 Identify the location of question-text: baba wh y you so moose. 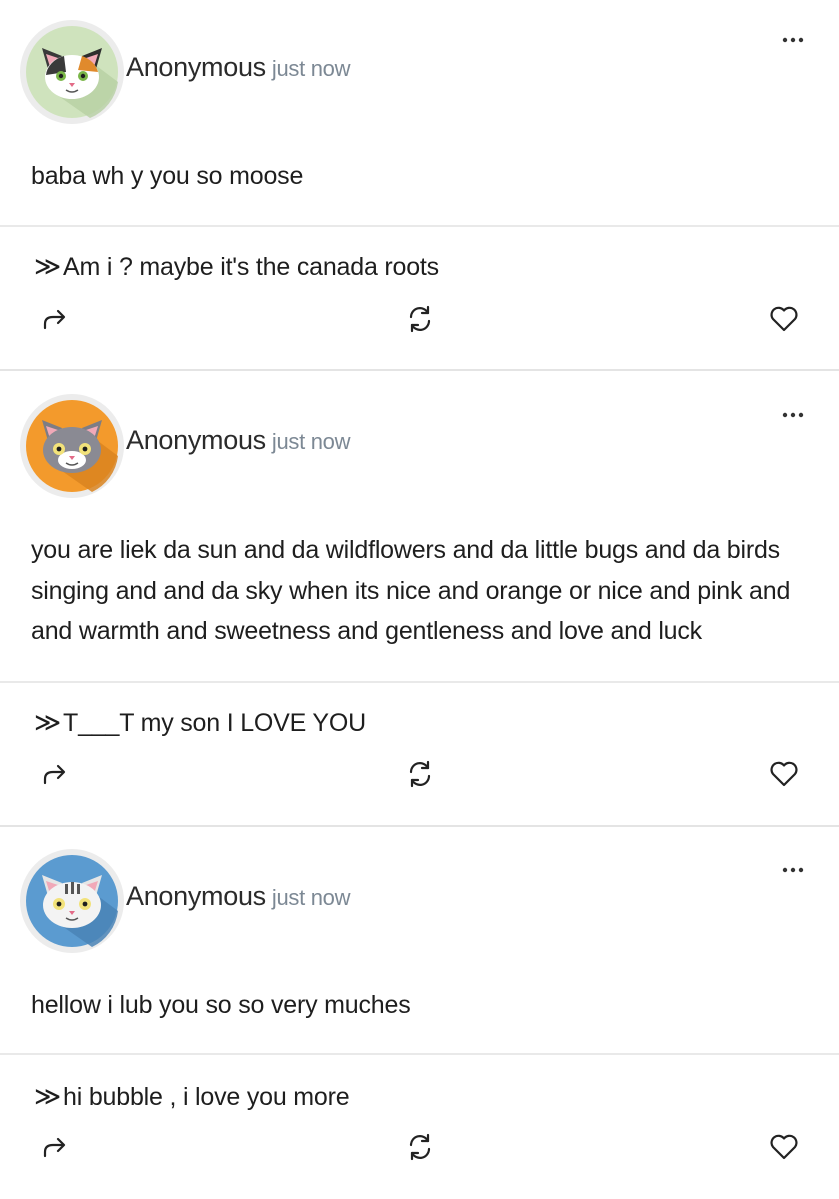
(167, 176).